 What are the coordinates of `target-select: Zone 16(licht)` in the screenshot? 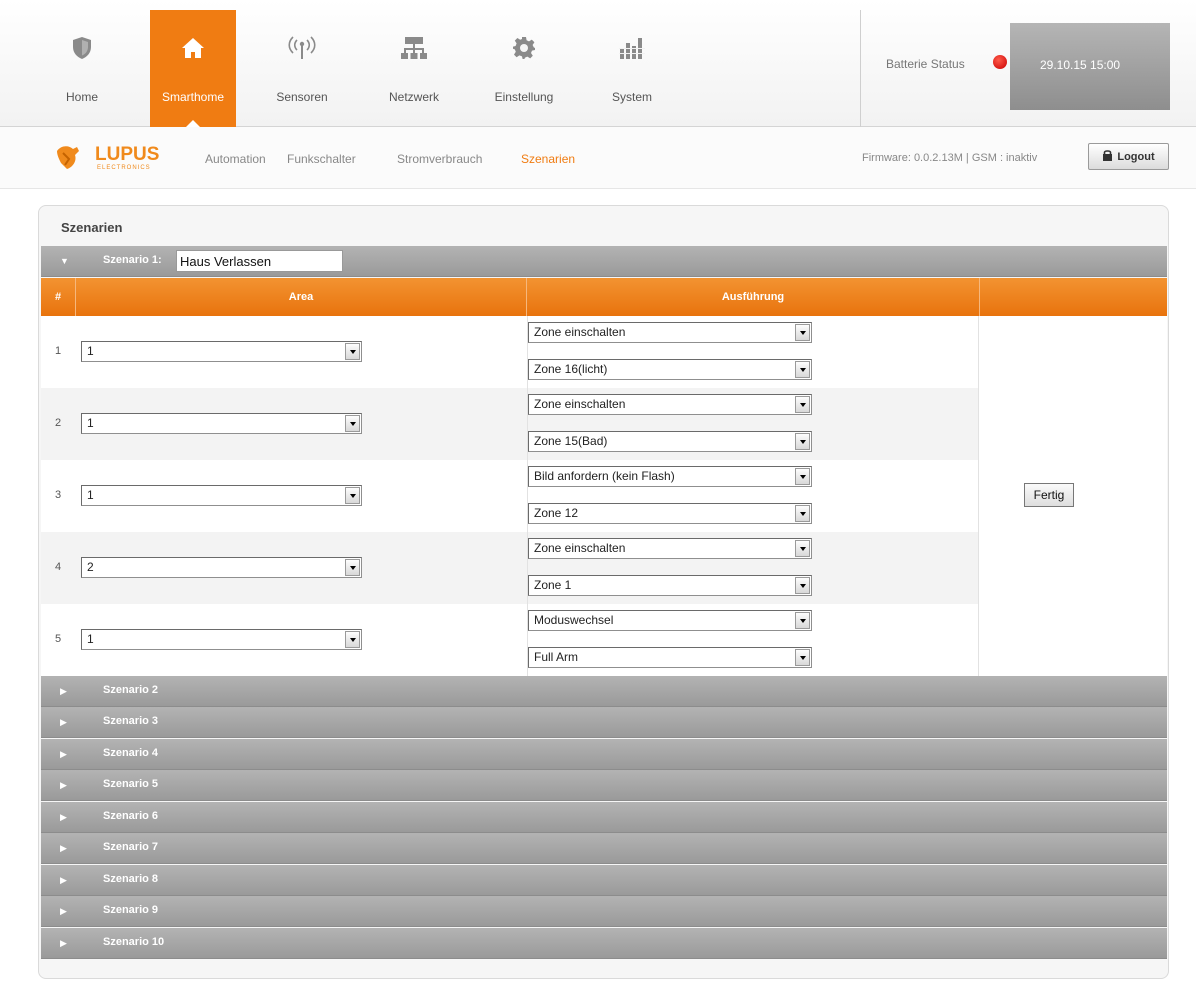 It's located at (670, 369).